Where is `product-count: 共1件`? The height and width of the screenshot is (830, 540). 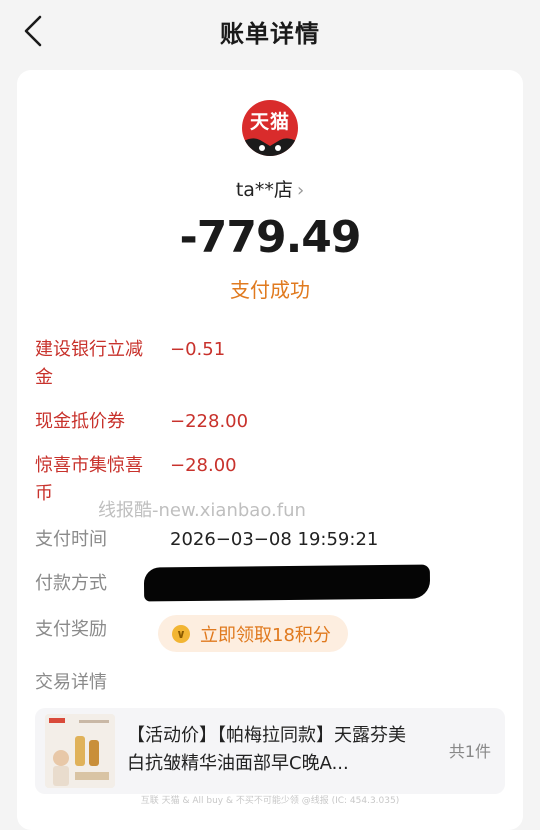
product-count: 共1件 is located at coordinates (469, 751).